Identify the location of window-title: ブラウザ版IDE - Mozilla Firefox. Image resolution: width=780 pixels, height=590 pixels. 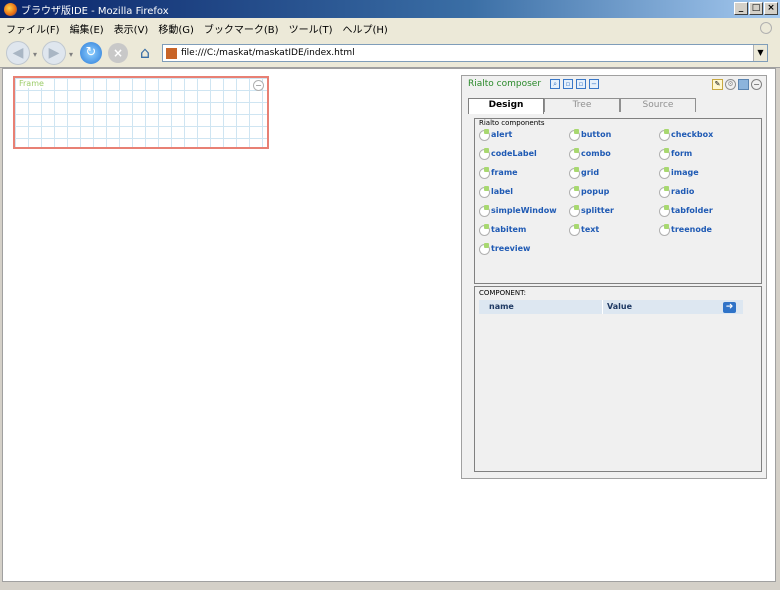
(95, 11).